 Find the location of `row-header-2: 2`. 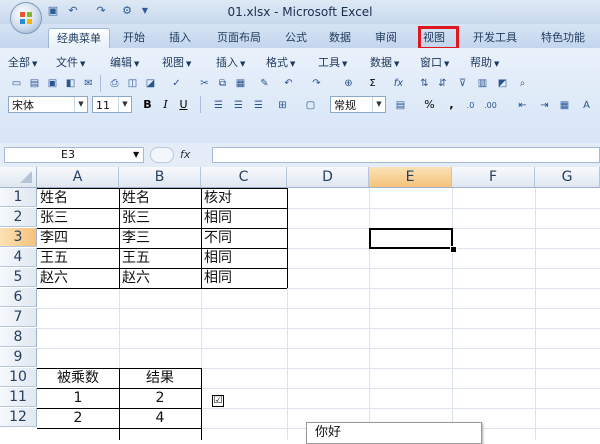

row-header-2: 2 is located at coordinates (18, 217).